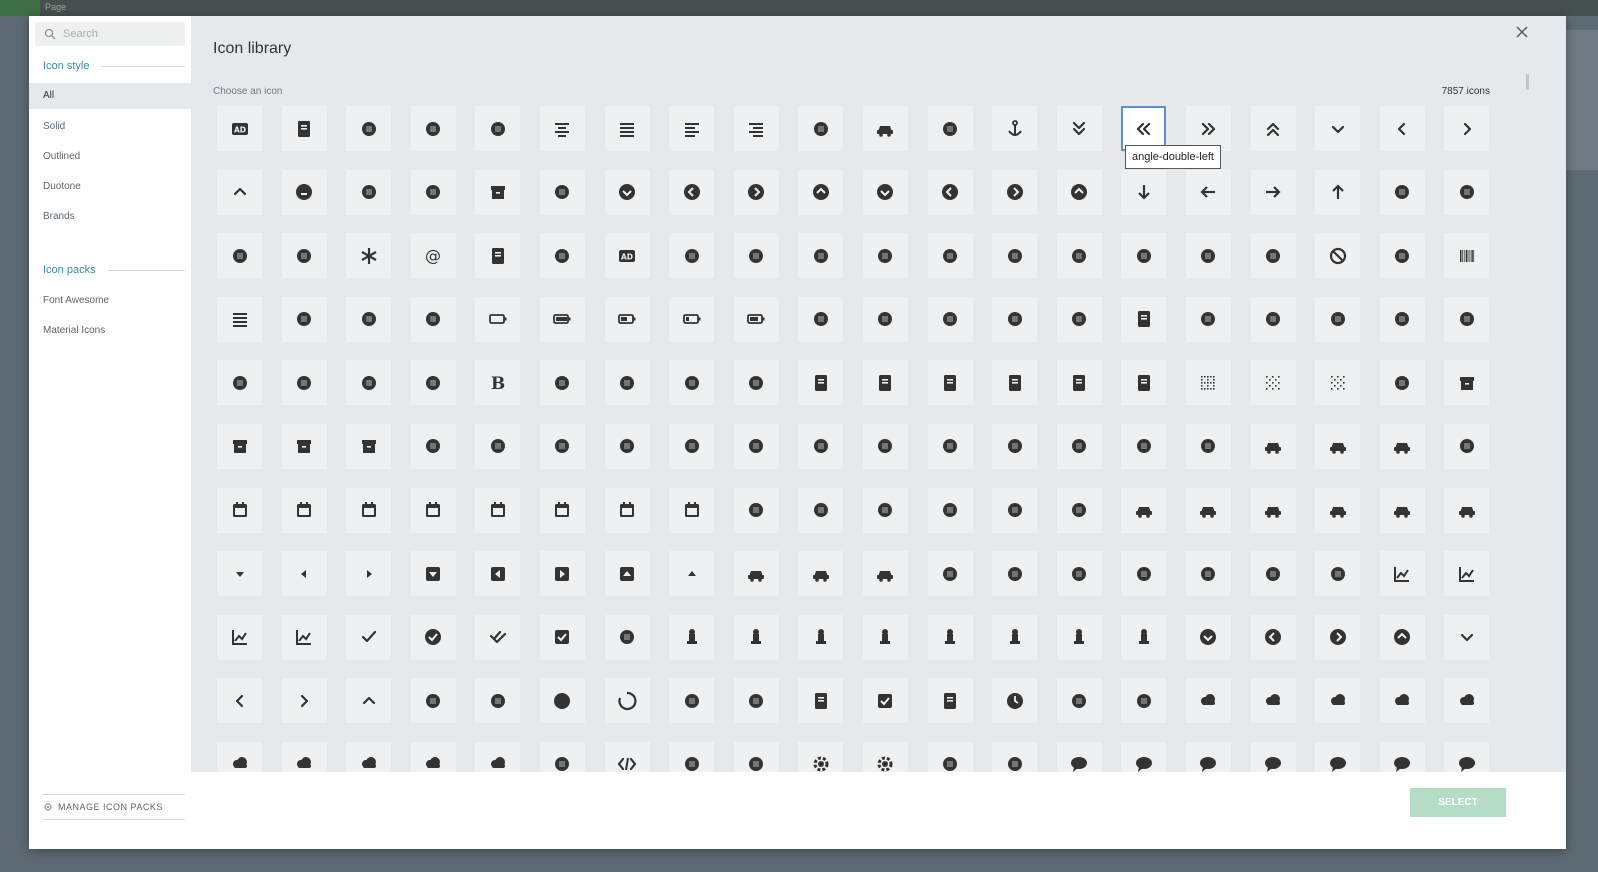 The width and height of the screenshot is (1598, 872). Describe the element at coordinates (1079, 701) in the screenshot. I see `icon-cell-clone` at that location.